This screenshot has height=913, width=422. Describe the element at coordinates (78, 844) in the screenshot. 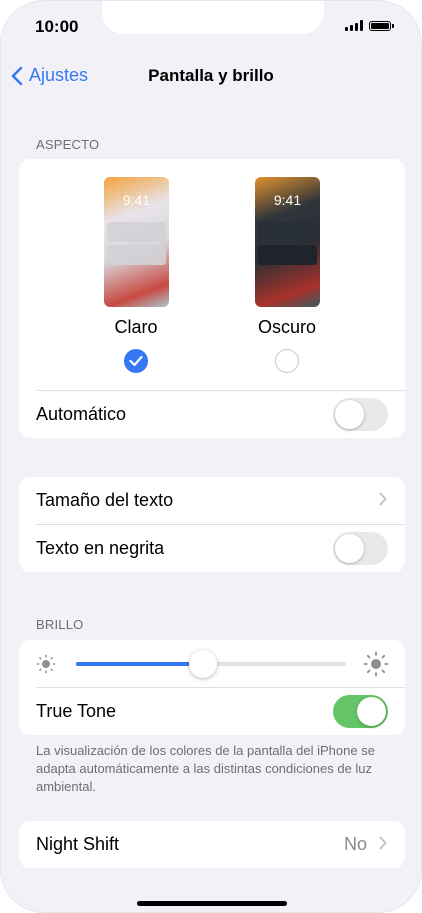

I see `night-shift-label: Night Shift` at that location.